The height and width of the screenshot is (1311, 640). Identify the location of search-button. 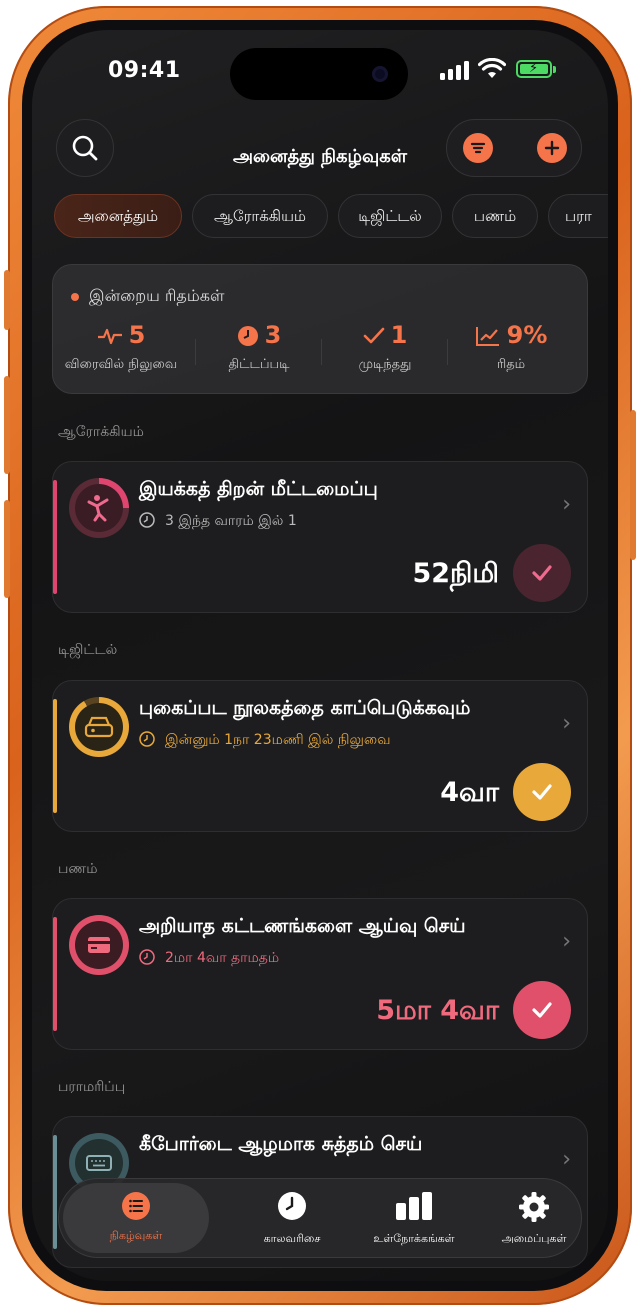
(85, 148).